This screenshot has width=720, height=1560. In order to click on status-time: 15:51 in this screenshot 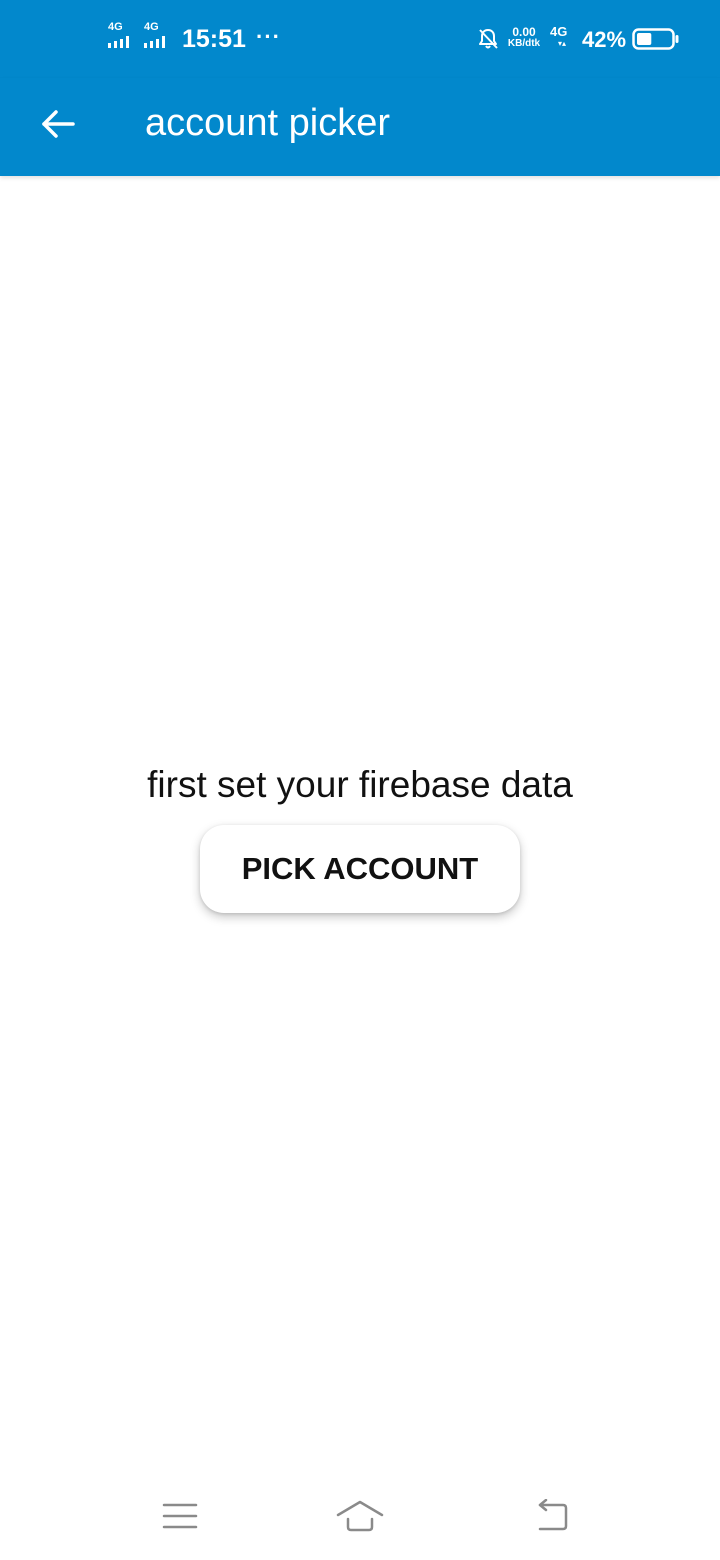, I will do `click(214, 39)`.